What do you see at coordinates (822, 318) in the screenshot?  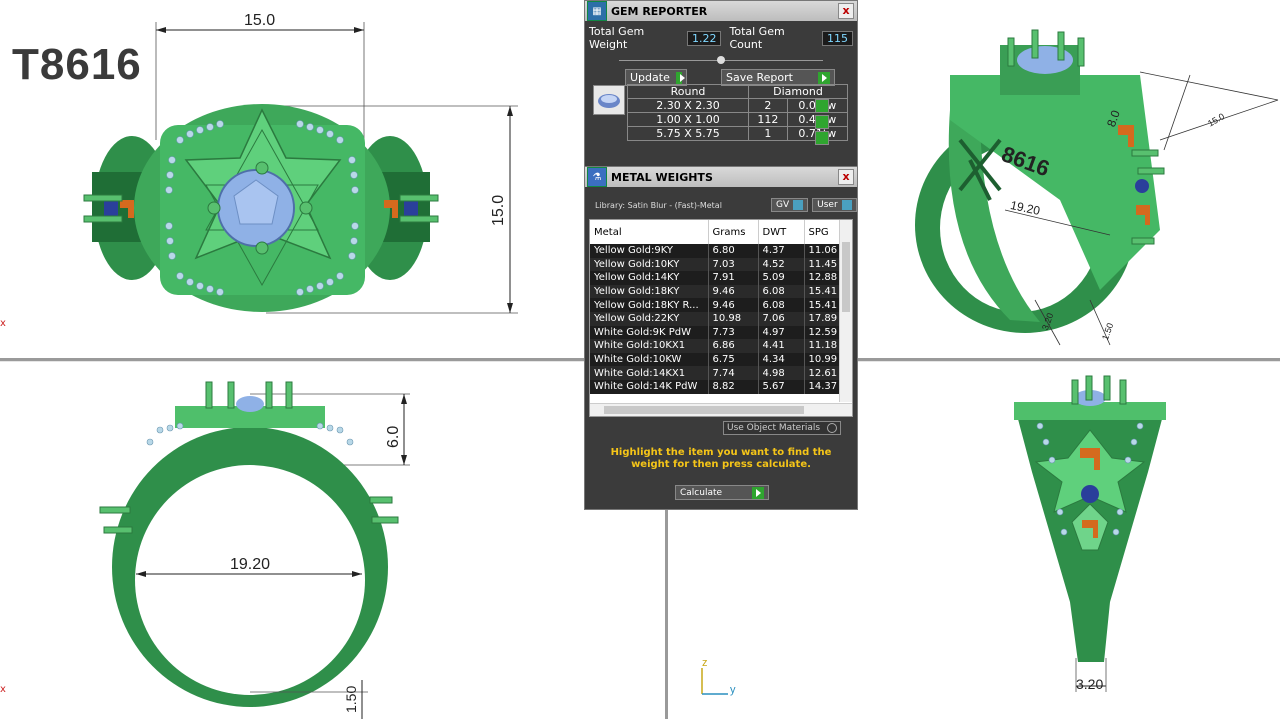 I see `metal-cell: 17.89` at bounding box center [822, 318].